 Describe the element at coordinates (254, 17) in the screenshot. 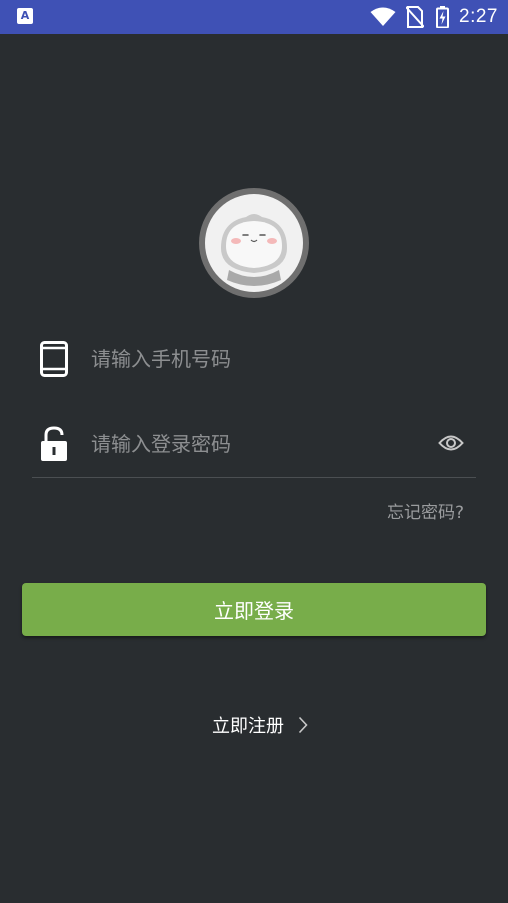

I see `status-bar: A 2:27` at that location.